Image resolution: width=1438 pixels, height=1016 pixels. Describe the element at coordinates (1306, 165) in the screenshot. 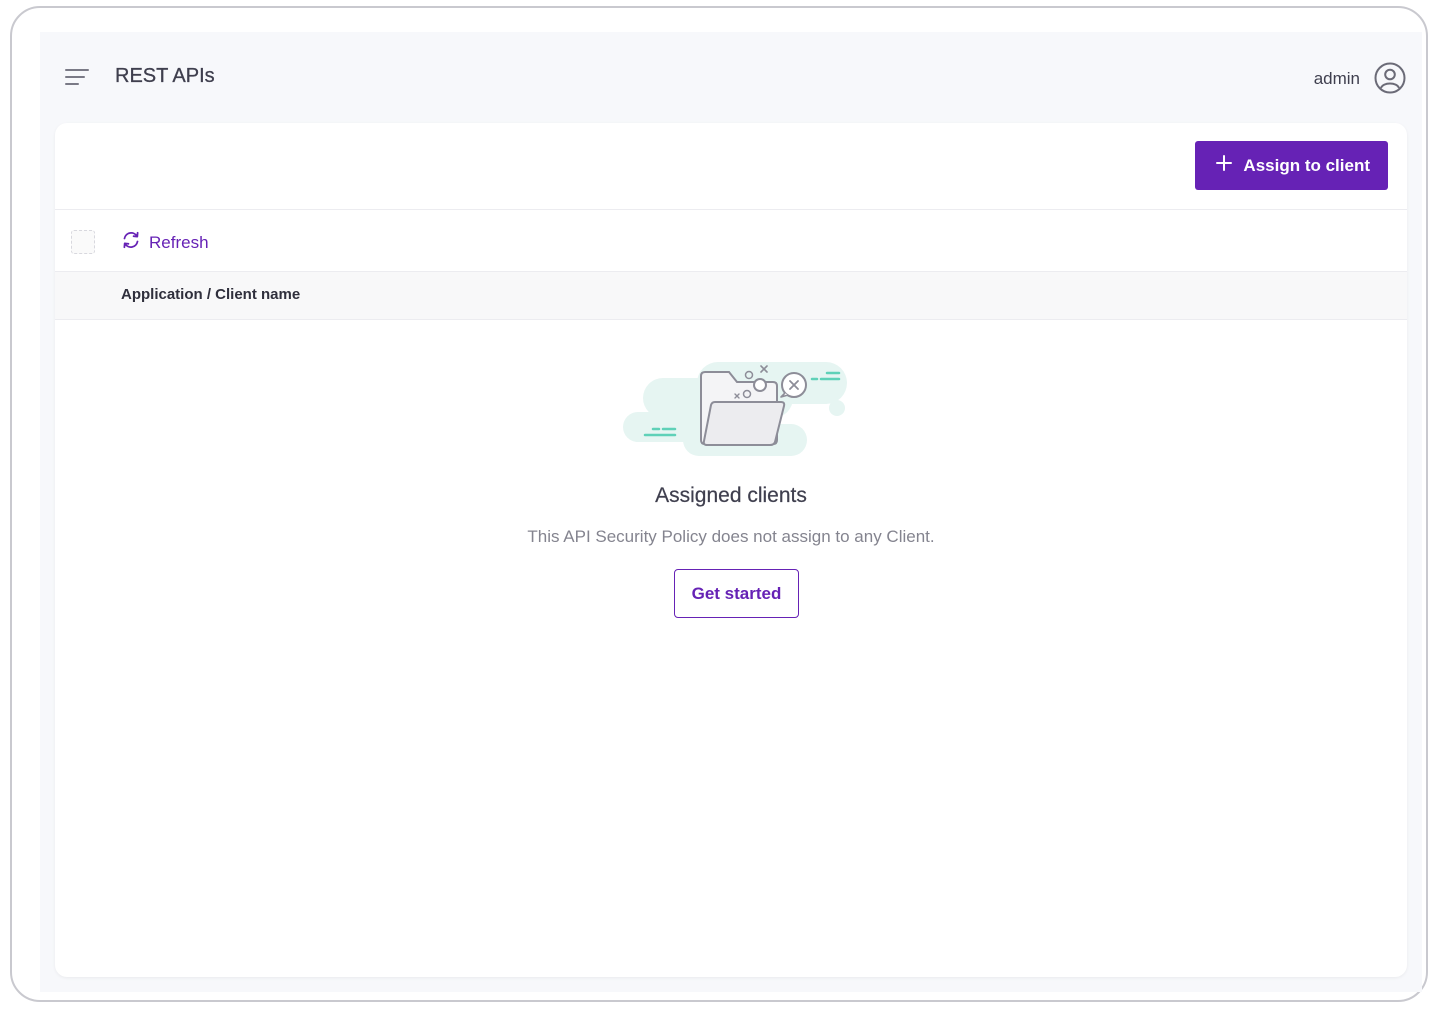

I see `assign-to-client-label: Assign to client` at that location.